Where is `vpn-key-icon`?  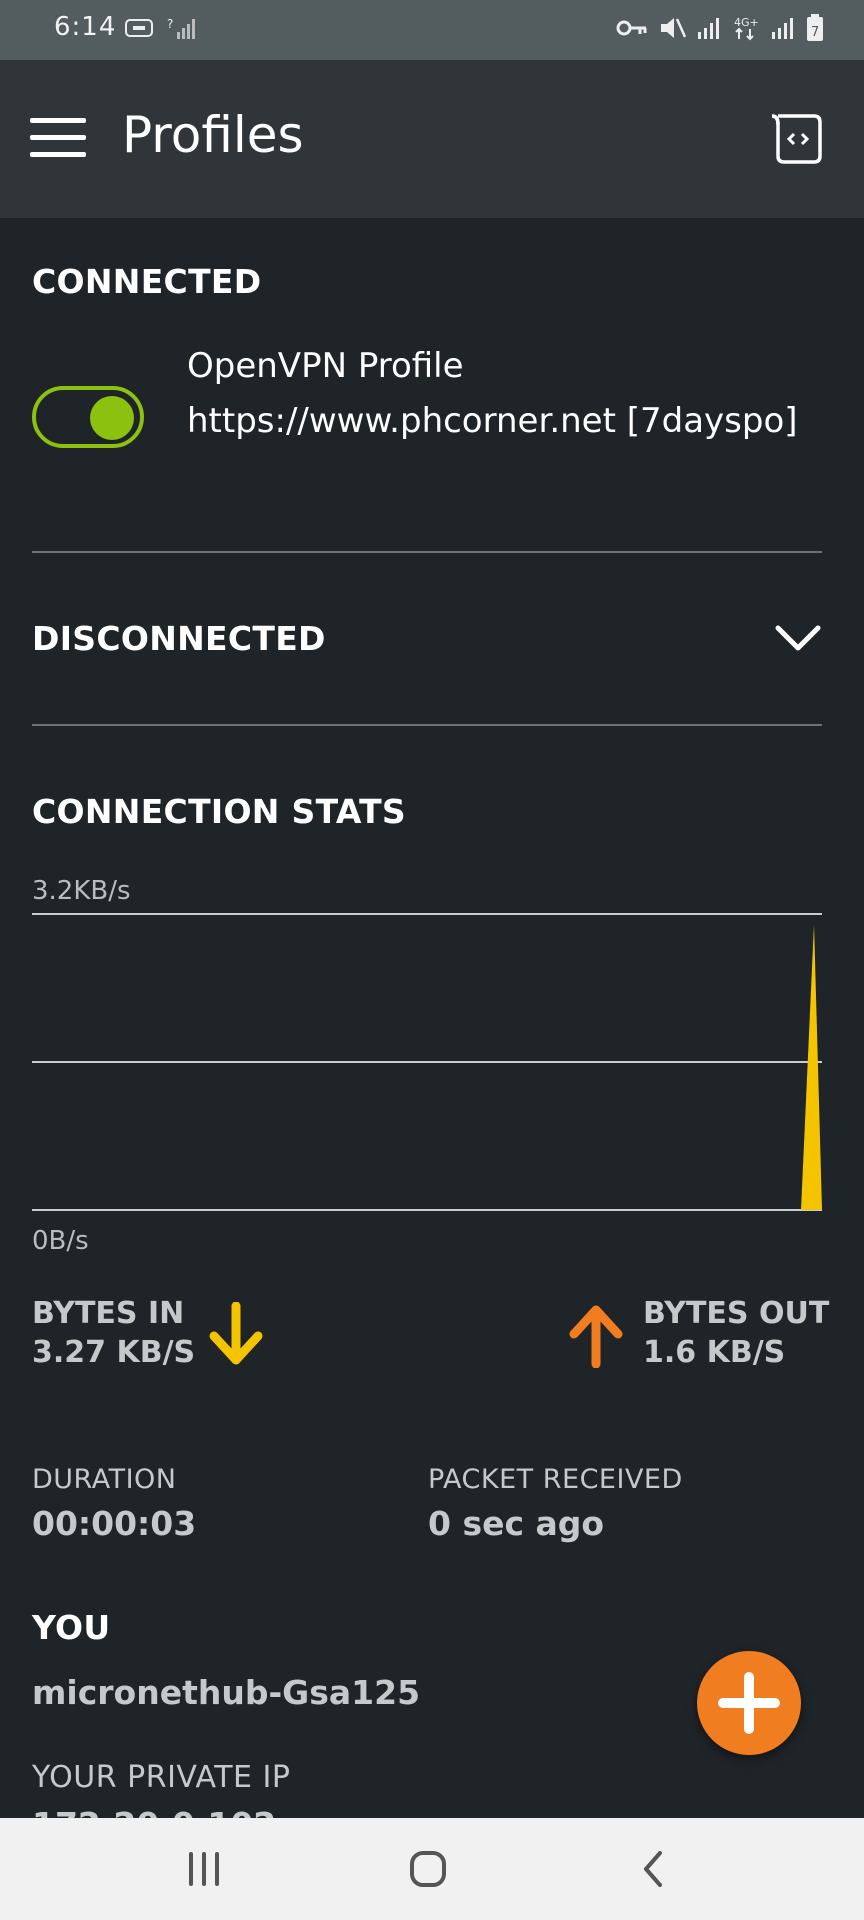
vpn-key-icon is located at coordinates (631, 28).